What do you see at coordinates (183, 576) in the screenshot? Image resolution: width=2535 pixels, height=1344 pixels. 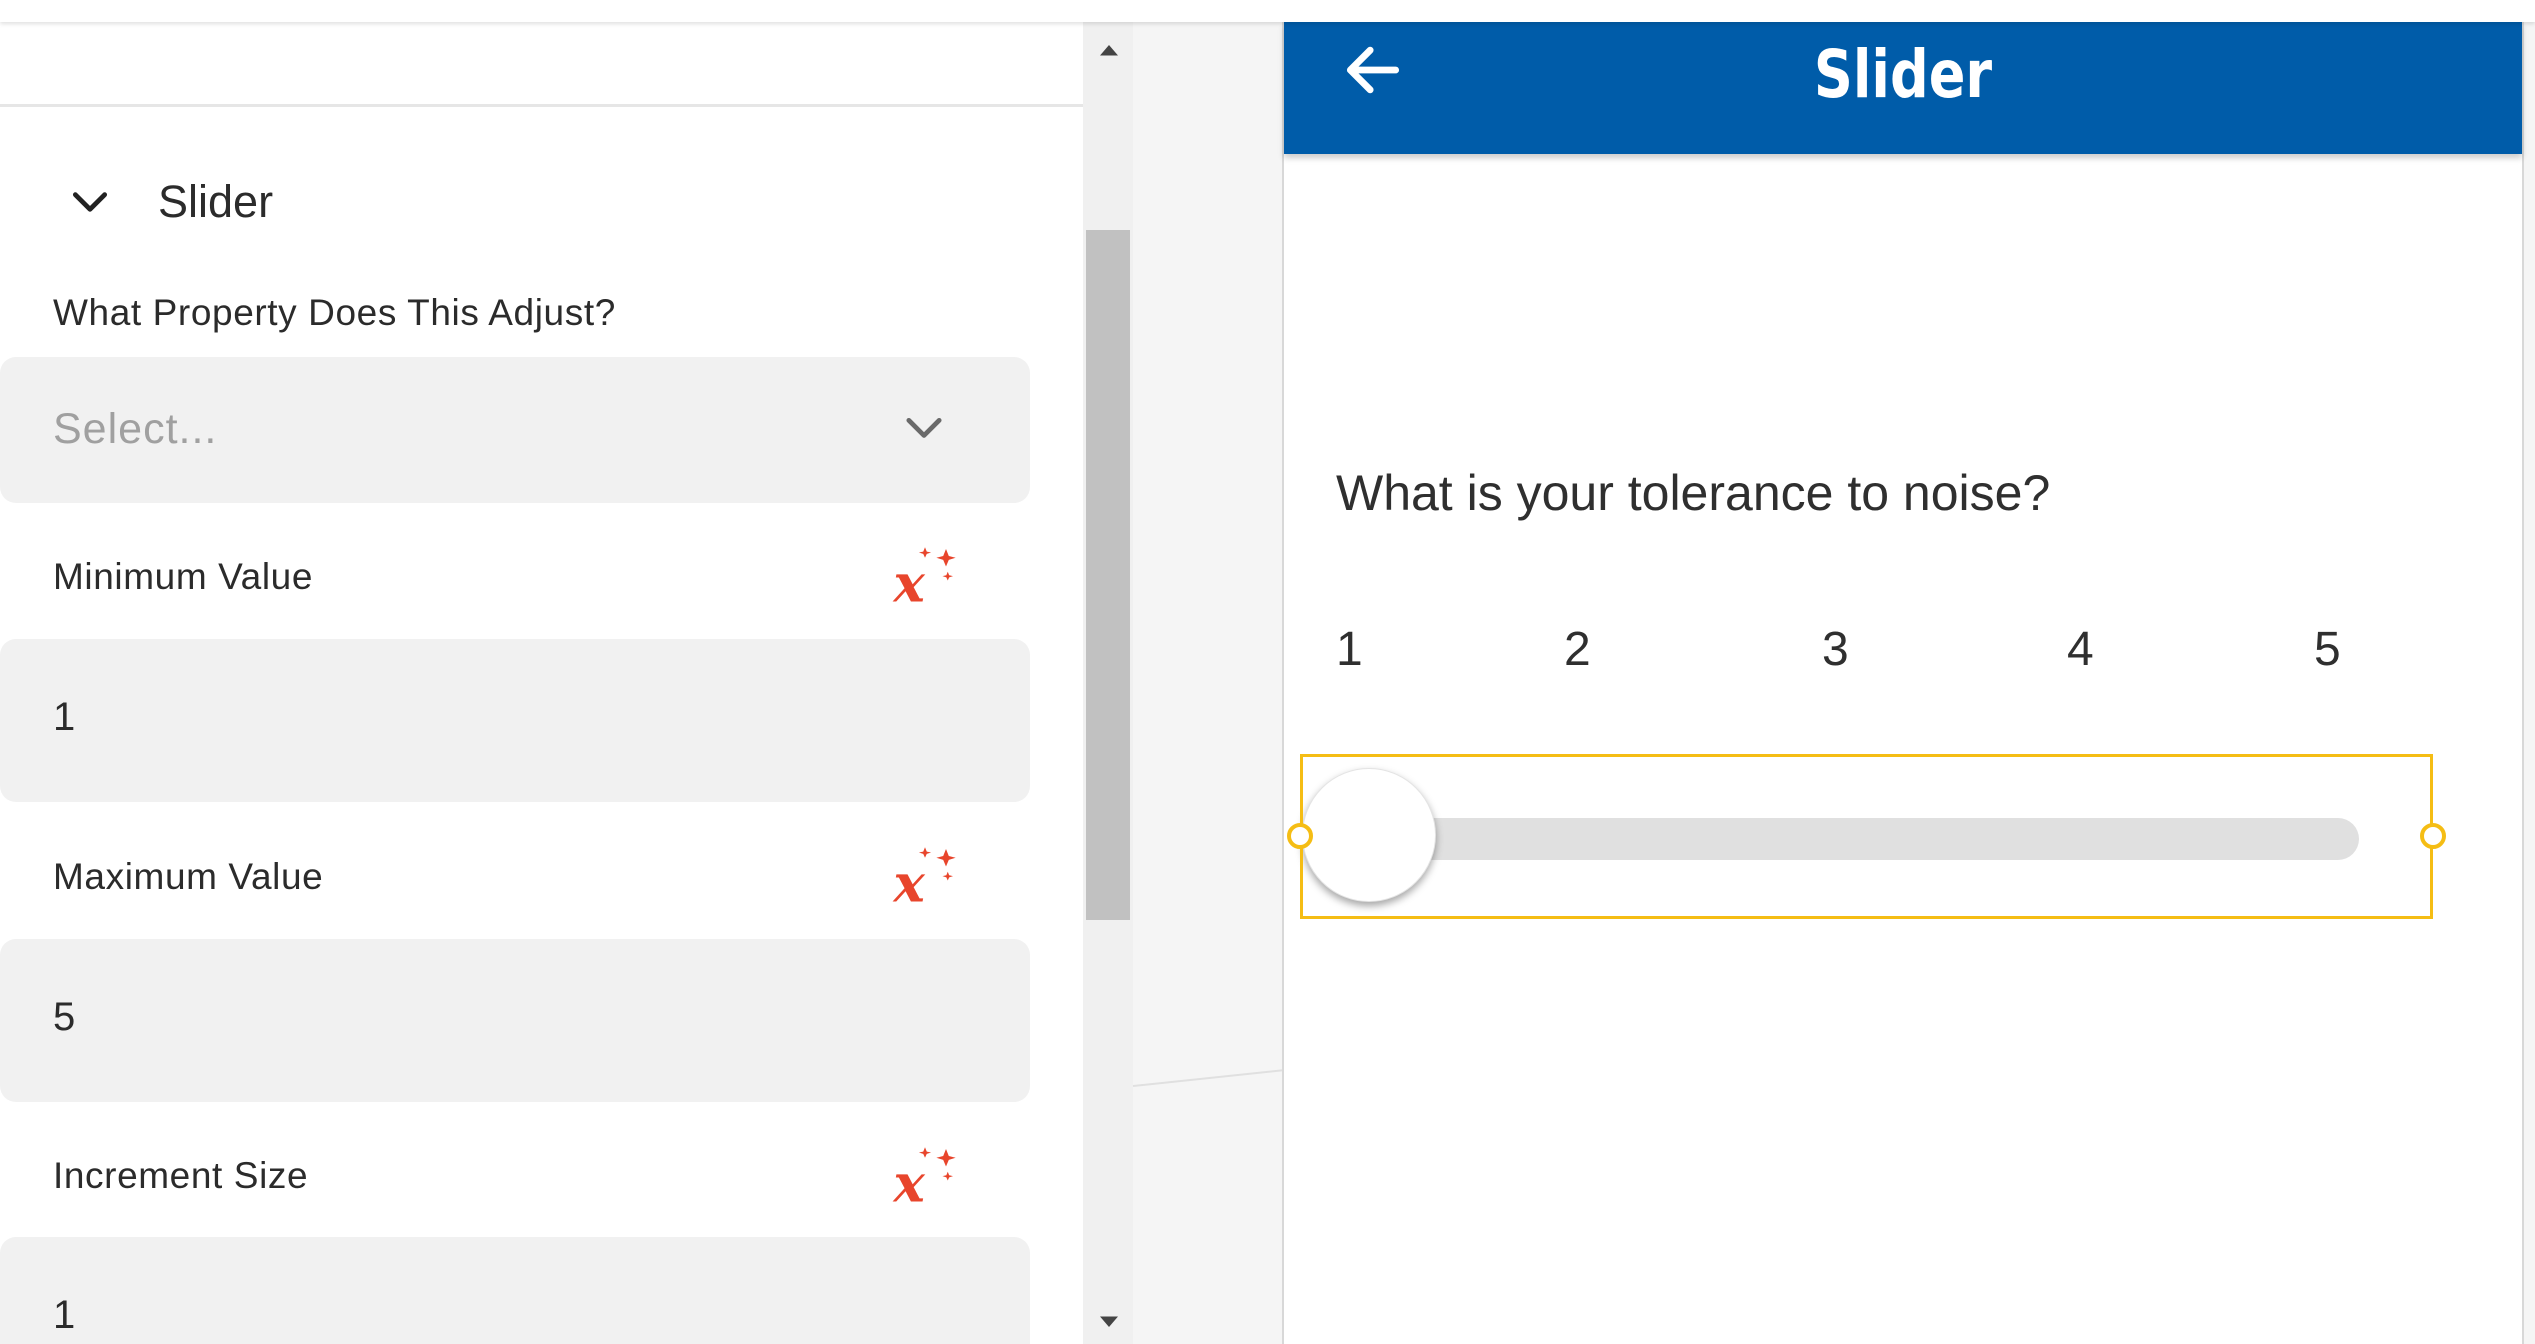 I see `minimum-value-label: Minimum Value` at bounding box center [183, 576].